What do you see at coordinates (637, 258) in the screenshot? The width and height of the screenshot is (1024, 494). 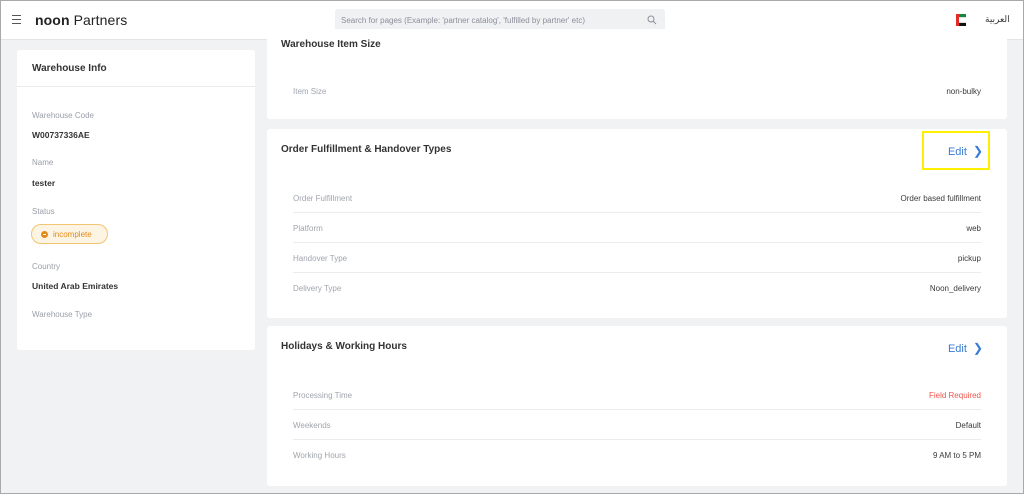 I see `handover-type-row: Handover Type pickup` at bounding box center [637, 258].